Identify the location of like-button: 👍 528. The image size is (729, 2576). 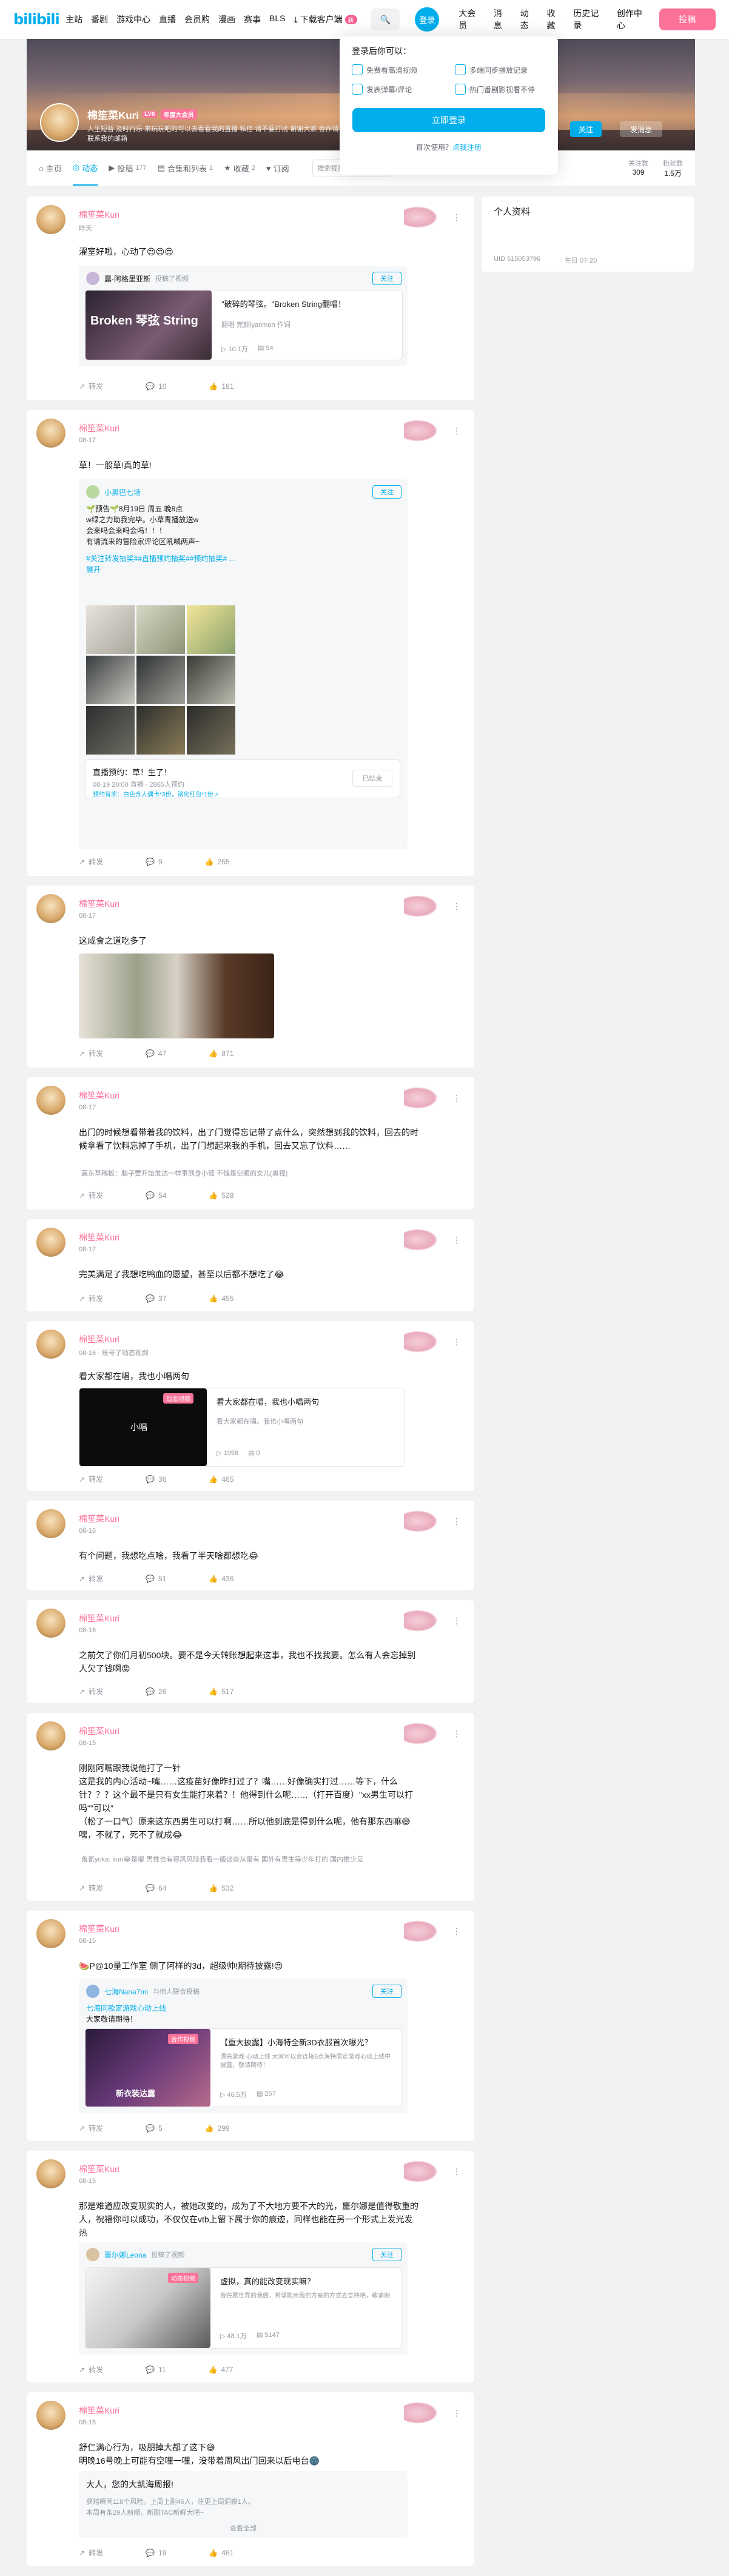
(221, 1195).